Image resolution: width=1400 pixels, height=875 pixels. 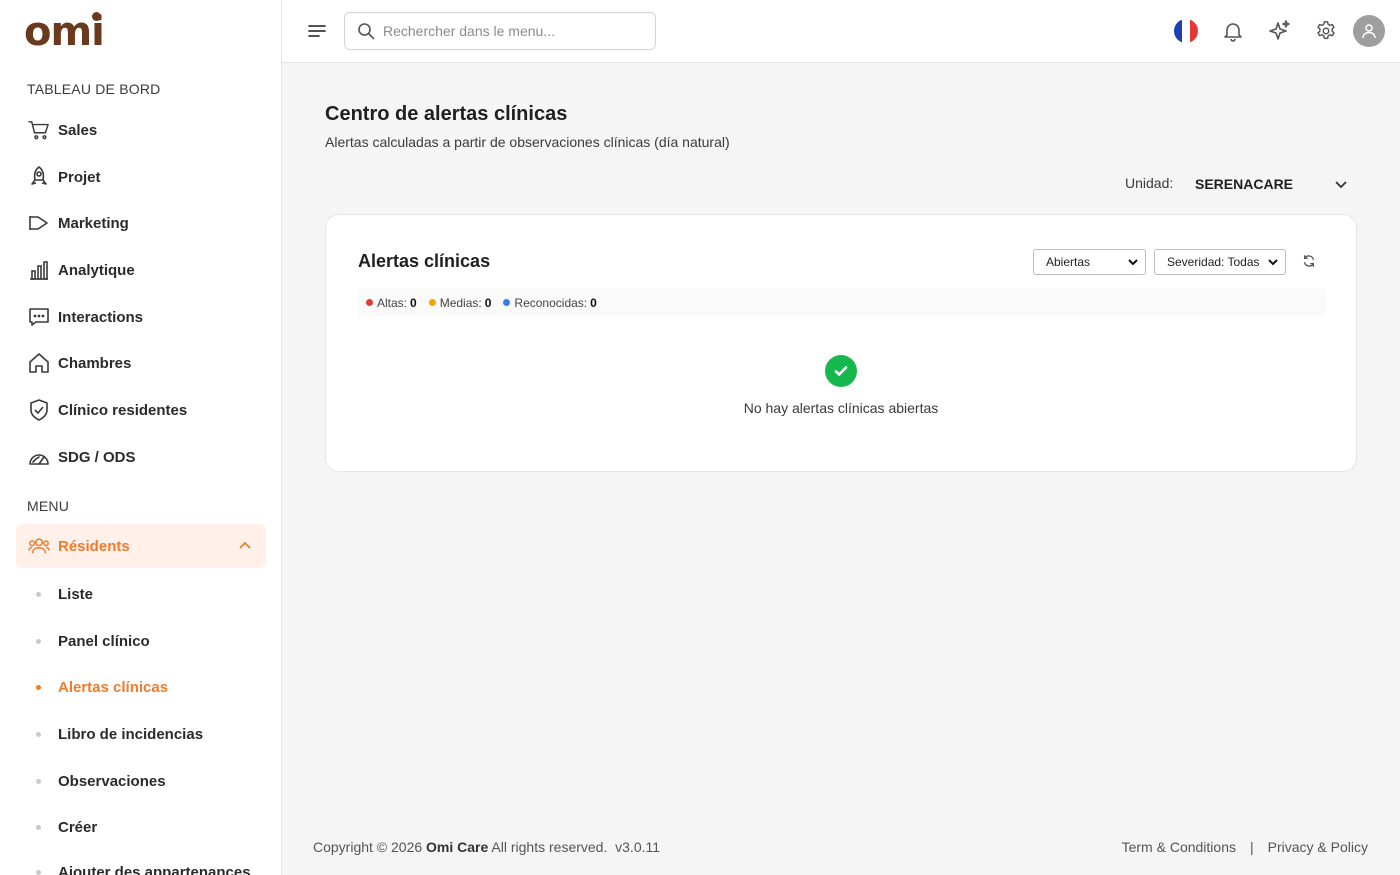 I want to click on app-version: v3.0.11, so click(x=638, y=847).